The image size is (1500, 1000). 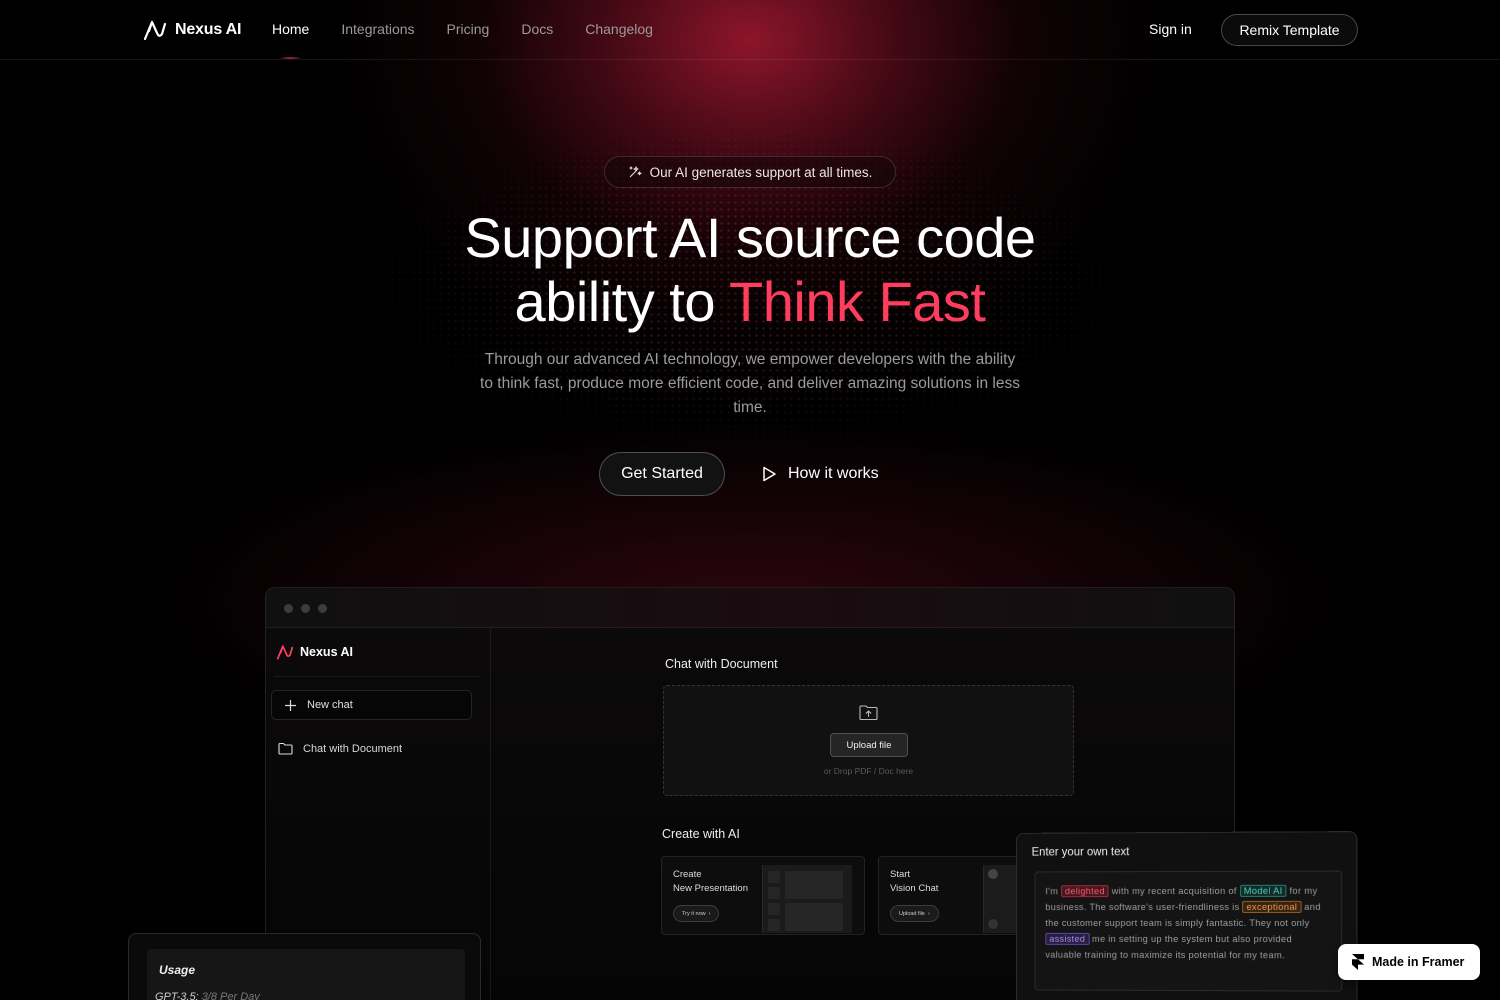 I want to click on text-segment: I'm, so click(x=1053, y=891).